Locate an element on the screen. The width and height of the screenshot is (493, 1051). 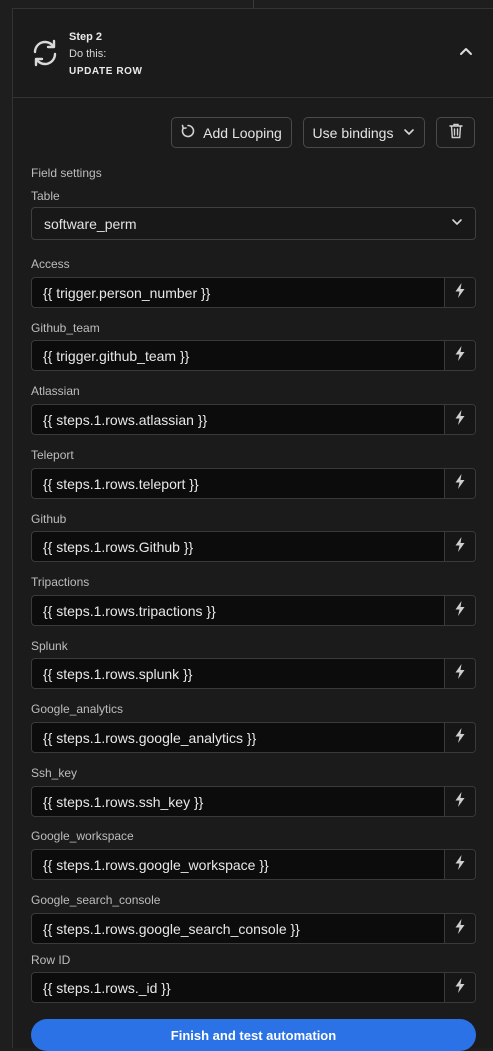
binding-input-splunk: {{ steps.1.rows.splunk }} is located at coordinates (238, 673).